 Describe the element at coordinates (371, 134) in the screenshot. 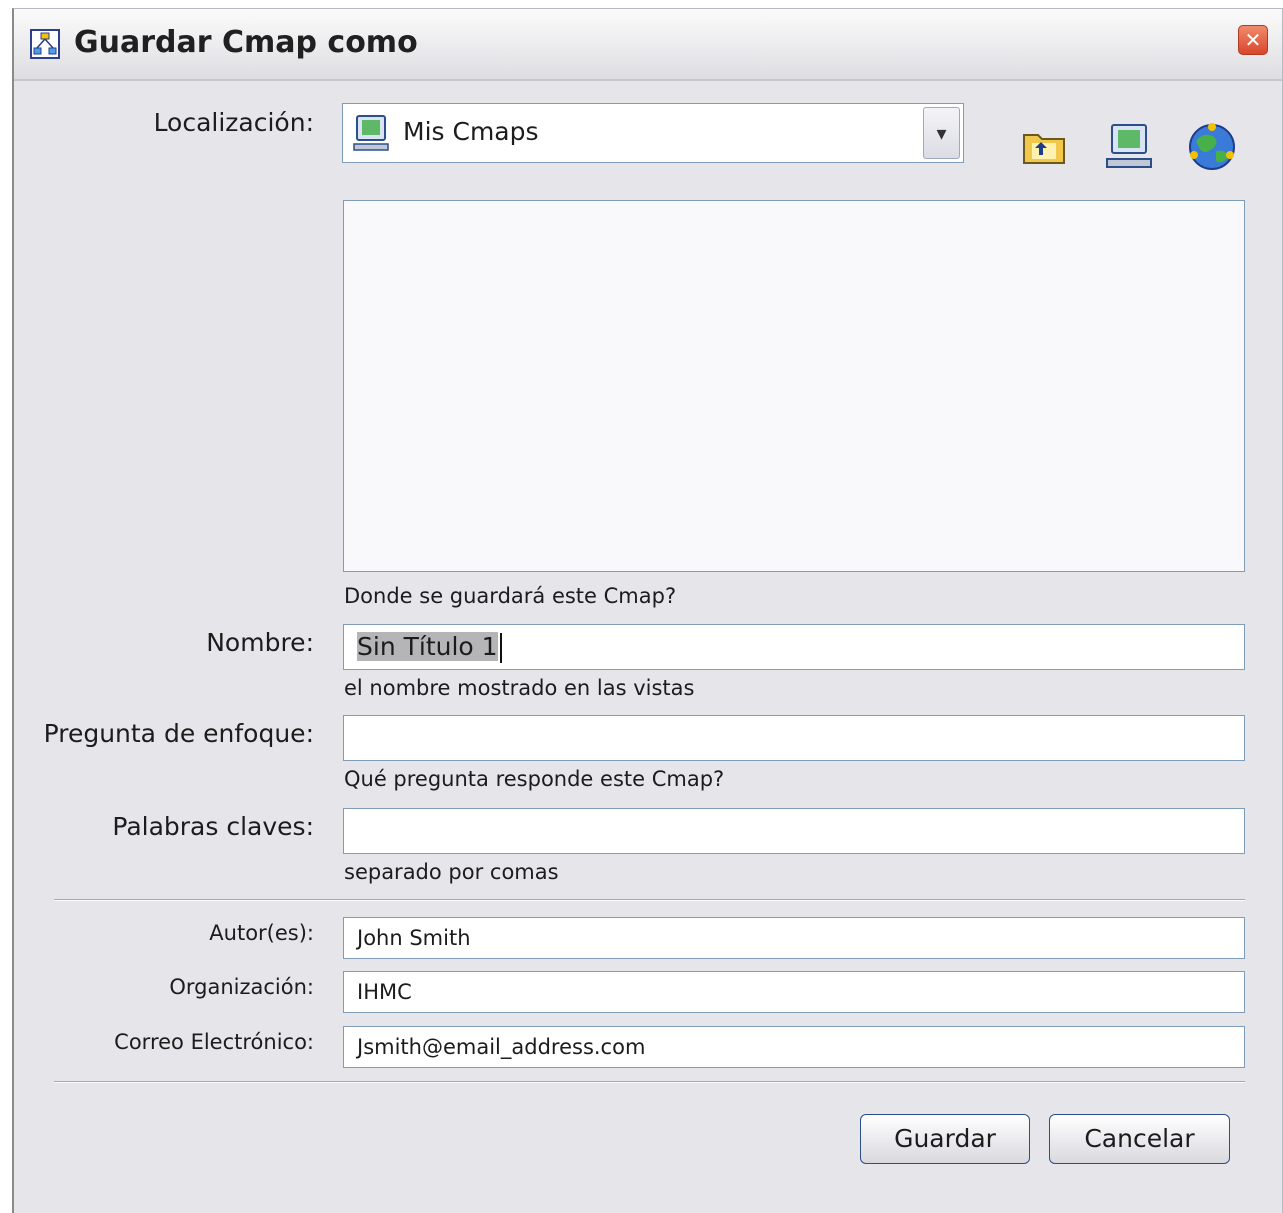

I see `computer-icon` at that location.